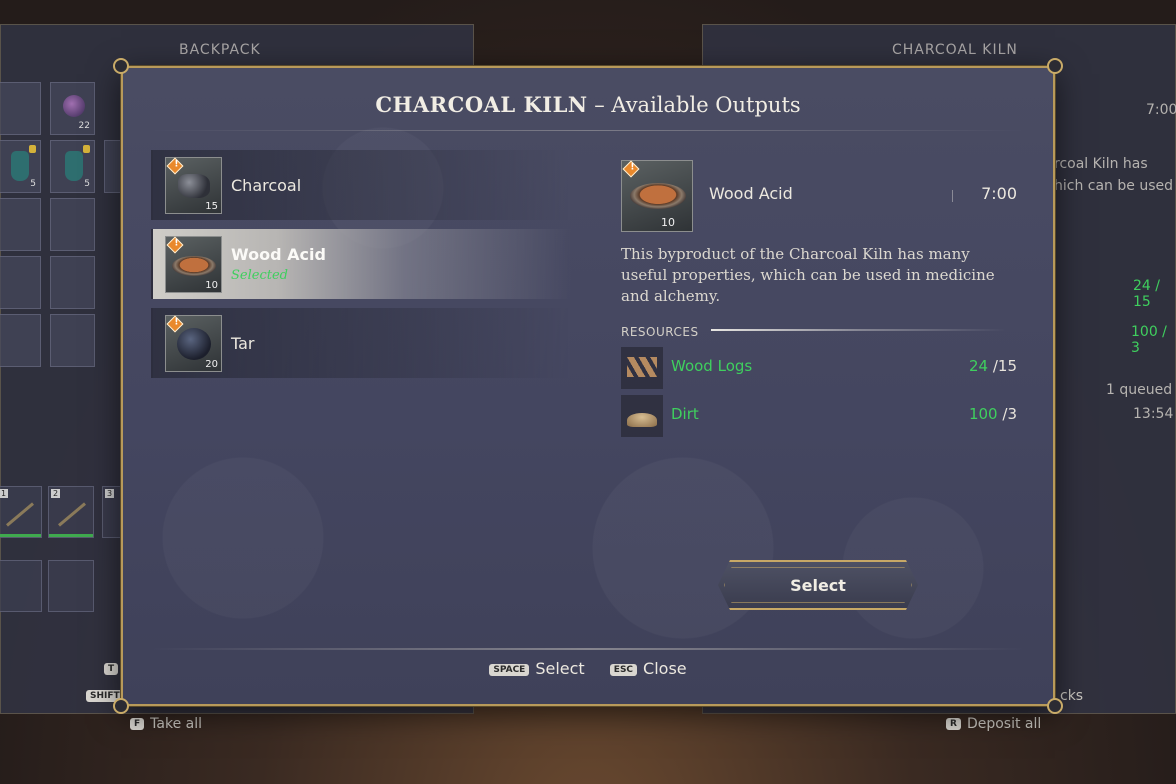 The image size is (1176, 784). Describe the element at coordinates (648, 668) in the screenshot. I see `close-hint: ESC Close` at that location.